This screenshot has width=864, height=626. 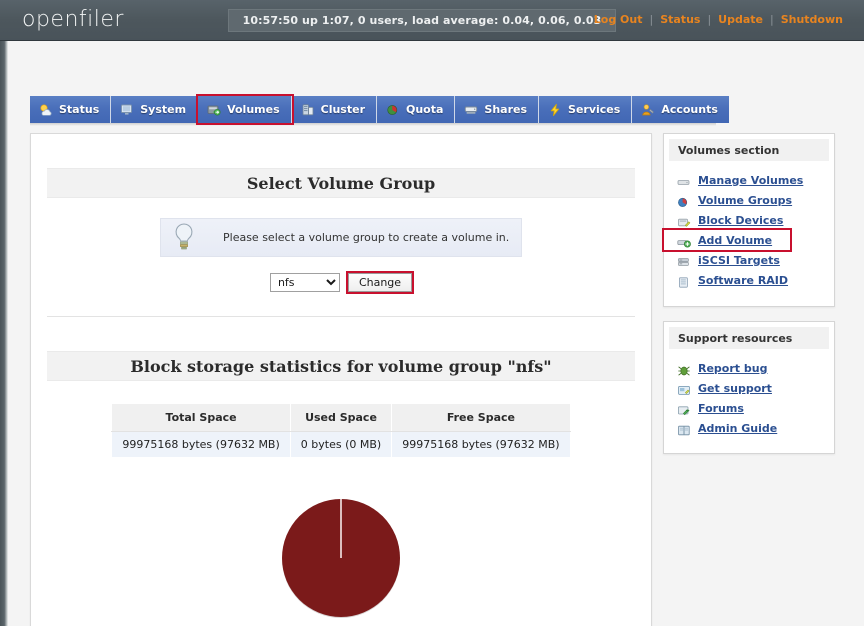 What do you see at coordinates (618, 19) in the screenshot?
I see `log-out-link: Log Out` at bounding box center [618, 19].